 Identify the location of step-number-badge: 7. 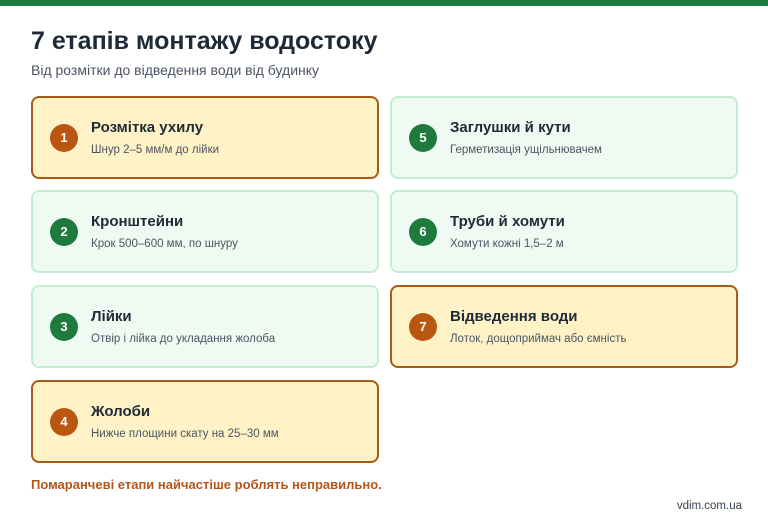
(423, 327).